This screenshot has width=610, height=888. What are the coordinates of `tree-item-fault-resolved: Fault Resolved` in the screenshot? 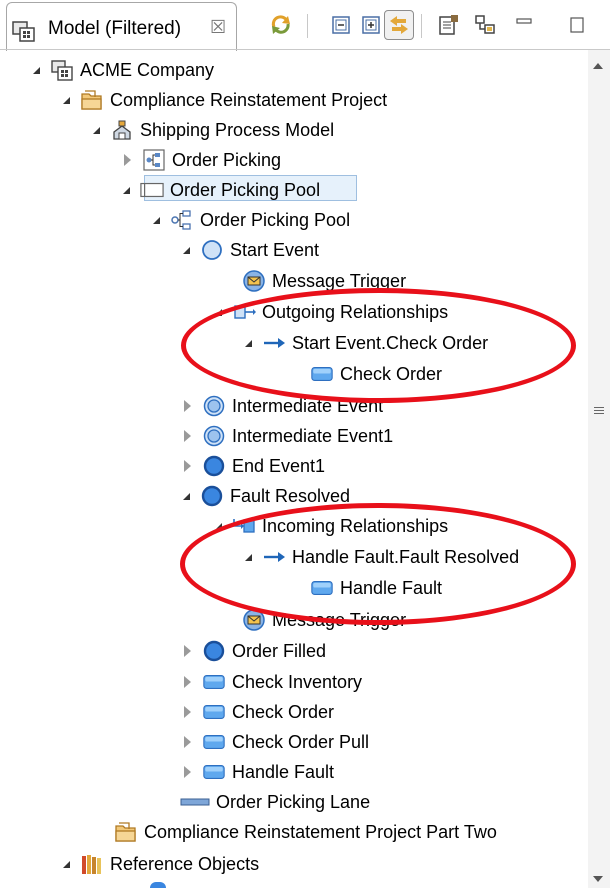 It's located at (265, 496).